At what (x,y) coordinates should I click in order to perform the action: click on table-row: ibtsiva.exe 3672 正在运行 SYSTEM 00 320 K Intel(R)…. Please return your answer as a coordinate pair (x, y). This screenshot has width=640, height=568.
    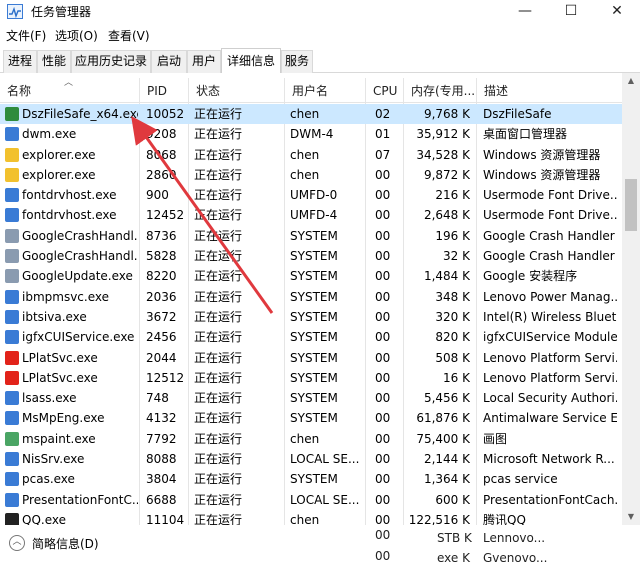
    Looking at the image, I should click on (311, 317).